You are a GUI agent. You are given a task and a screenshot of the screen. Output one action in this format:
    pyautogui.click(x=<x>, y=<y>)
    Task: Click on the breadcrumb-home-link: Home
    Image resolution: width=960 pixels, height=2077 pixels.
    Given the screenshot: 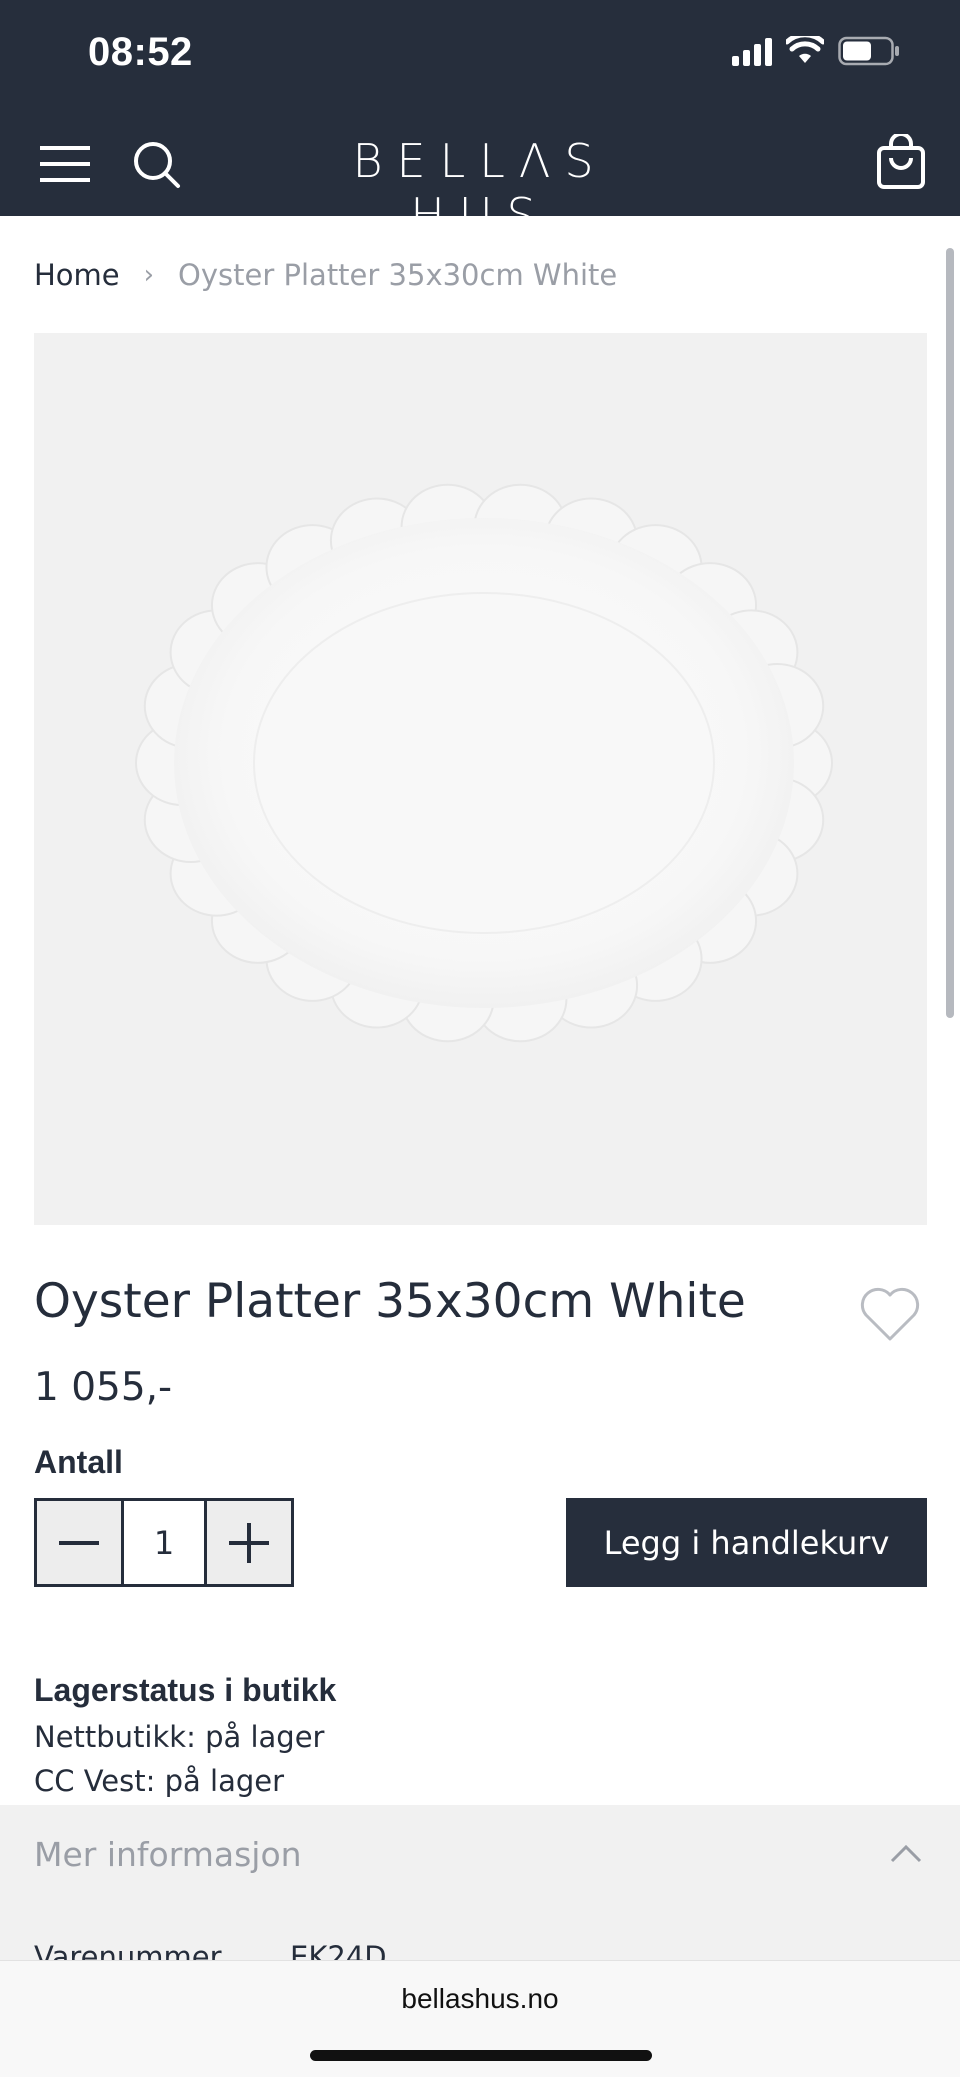 What is the action you would take?
    pyautogui.click(x=77, y=275)
    